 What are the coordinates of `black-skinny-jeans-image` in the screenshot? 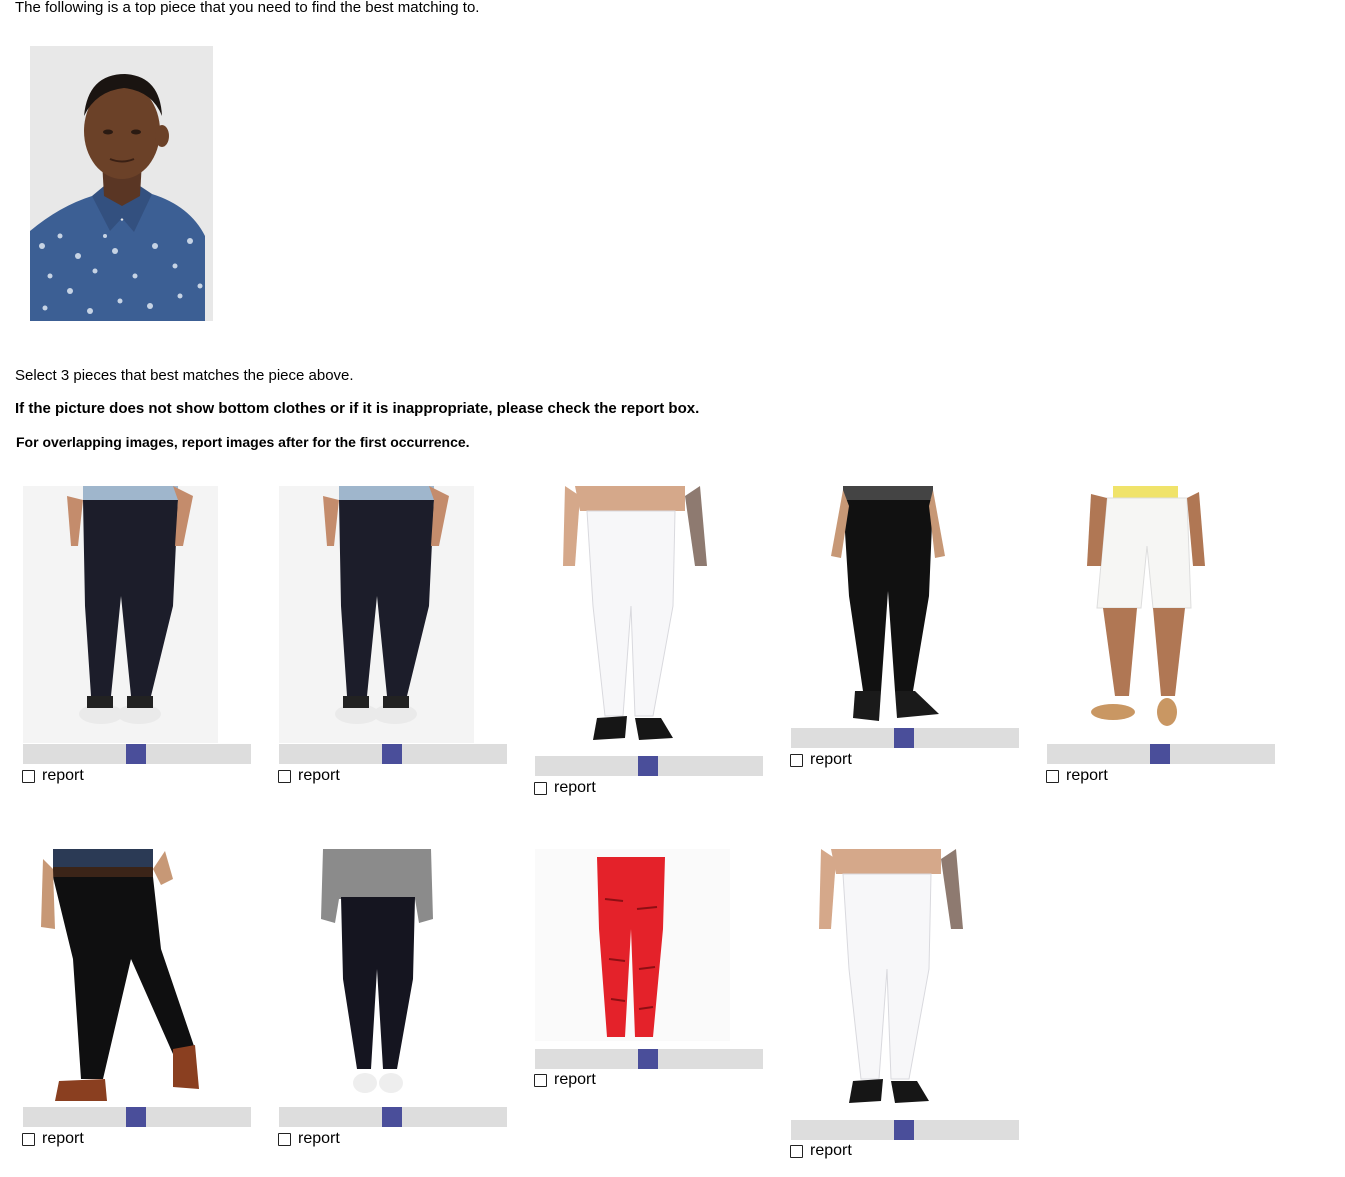 It's located at (376, 977).